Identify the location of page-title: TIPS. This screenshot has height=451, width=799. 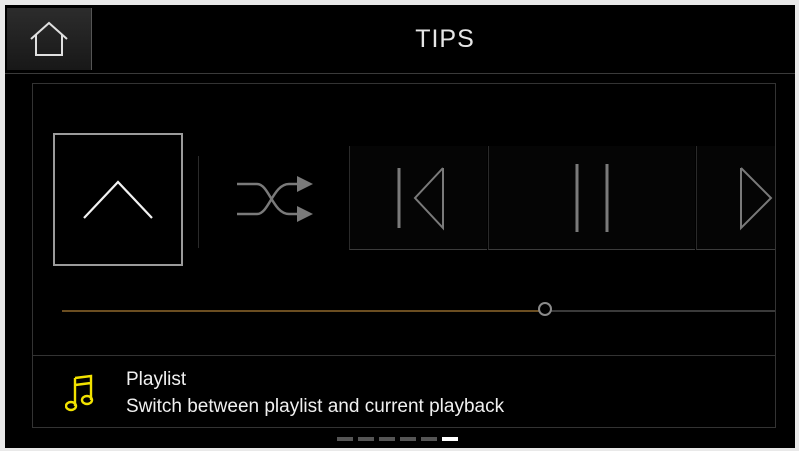
(445, 39).